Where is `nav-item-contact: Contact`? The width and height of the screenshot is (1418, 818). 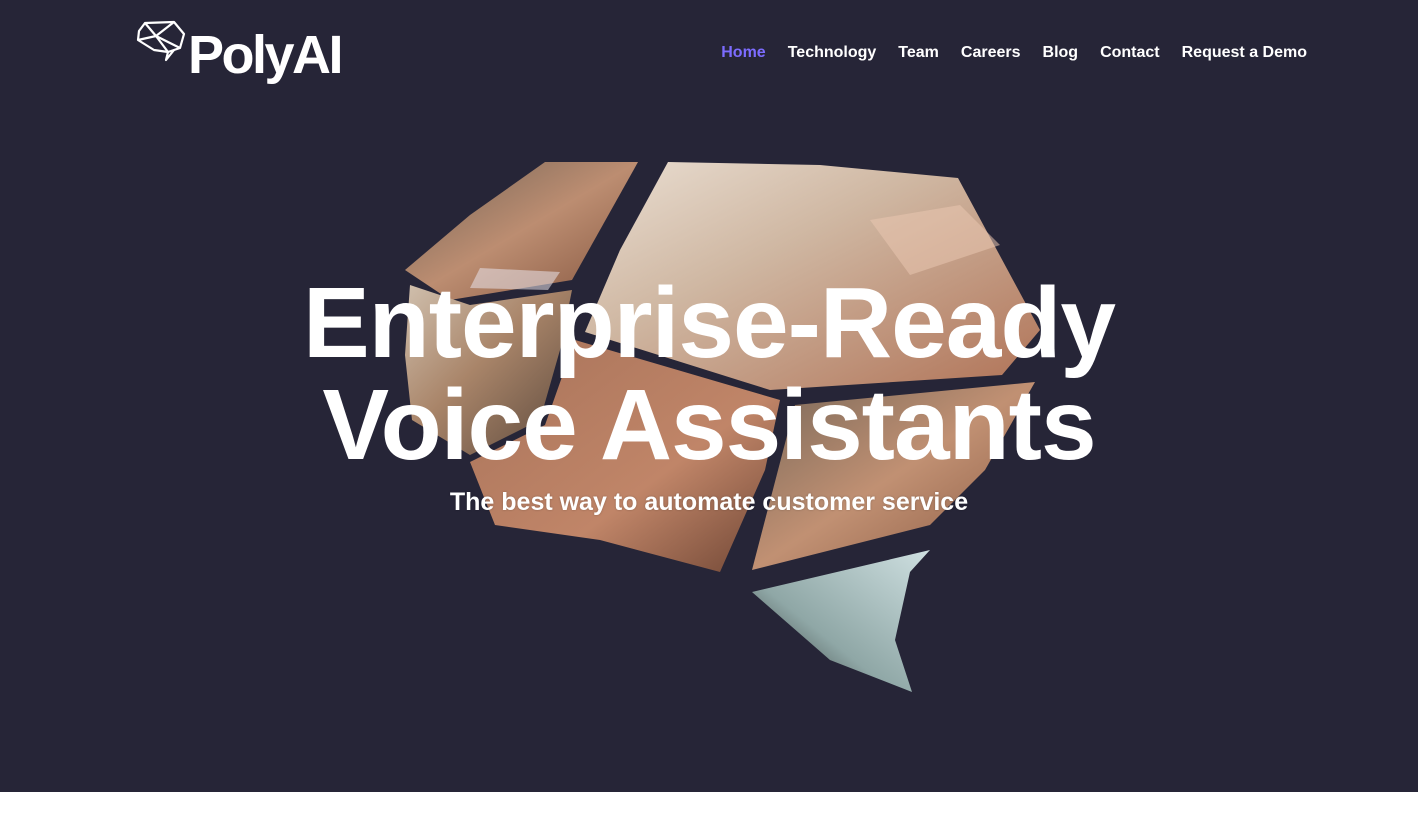
nav-item-contact: Contact is located at coordinates (1130, 53).